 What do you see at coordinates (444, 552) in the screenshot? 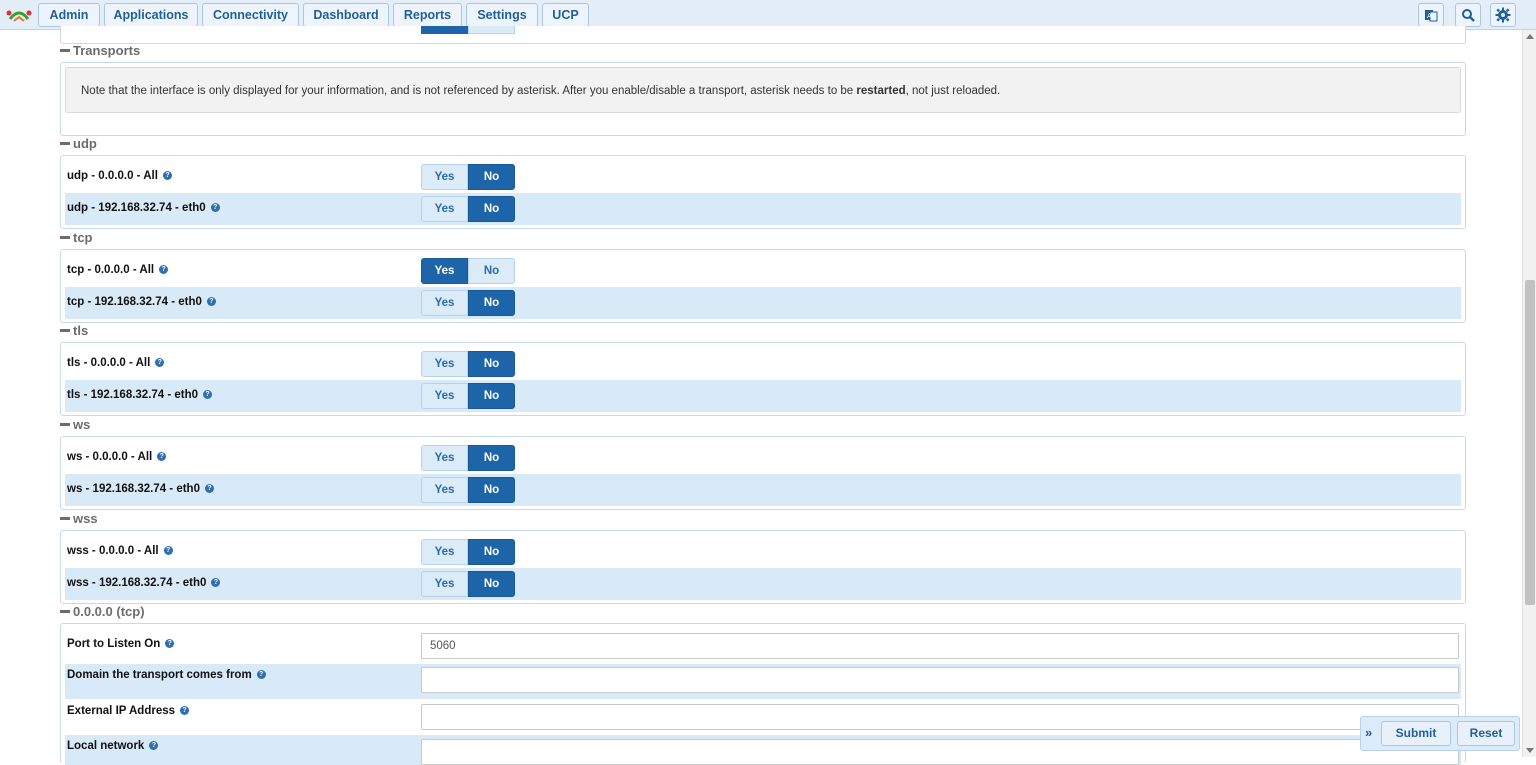
I see `wss-all-yes: Yes` at bounding box center [444, 552].